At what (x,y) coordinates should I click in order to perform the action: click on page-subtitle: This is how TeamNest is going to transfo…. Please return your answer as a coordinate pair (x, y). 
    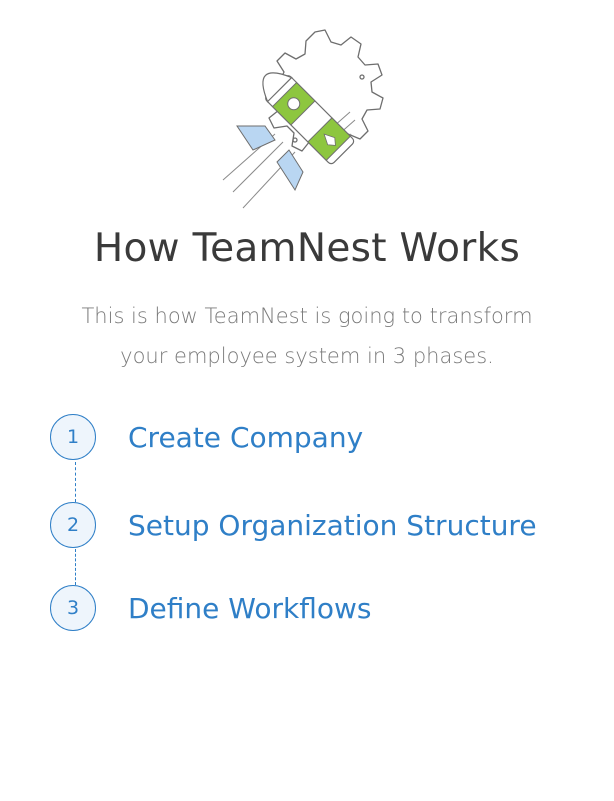
    Looking at the image, I should click on (307, 336).